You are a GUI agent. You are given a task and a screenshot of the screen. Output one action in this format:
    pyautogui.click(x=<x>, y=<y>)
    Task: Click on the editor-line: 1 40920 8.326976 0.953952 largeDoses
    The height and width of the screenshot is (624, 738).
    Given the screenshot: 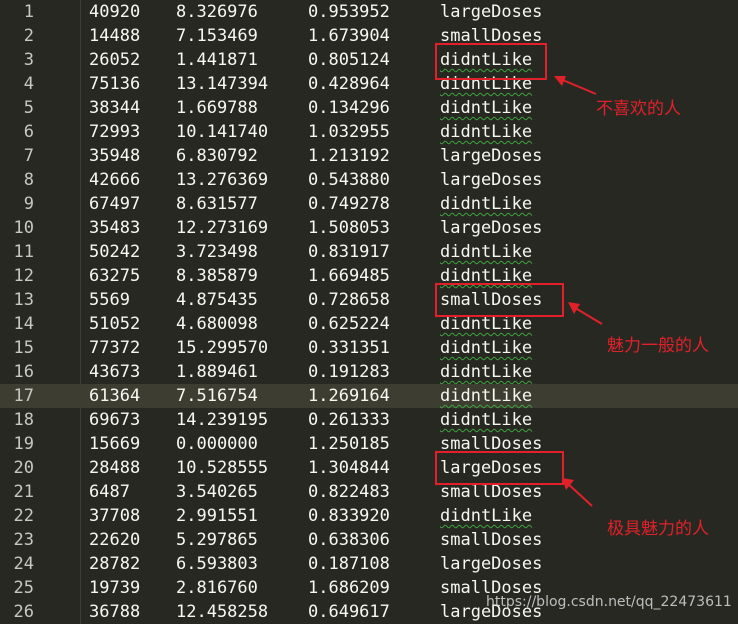 What is the action you would take?
    pyautogui.click(x=369, y=12)
    